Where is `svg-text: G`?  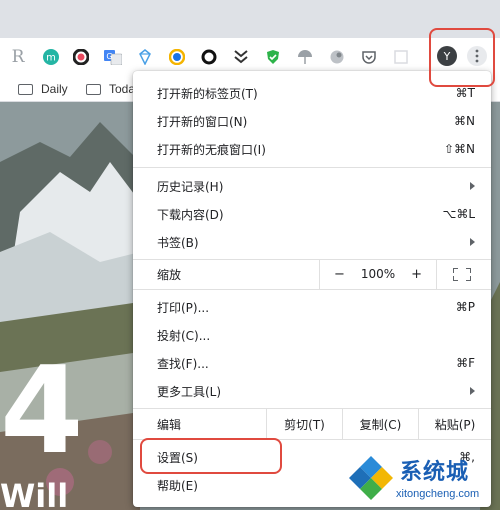 svg-text: G is located at coordinates (109, 56).